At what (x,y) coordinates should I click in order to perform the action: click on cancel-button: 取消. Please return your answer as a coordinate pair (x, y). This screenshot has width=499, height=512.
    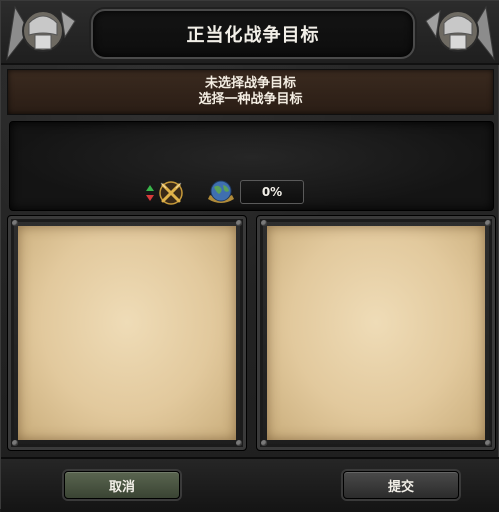
    Looking at the image, I should click on (122, 485).